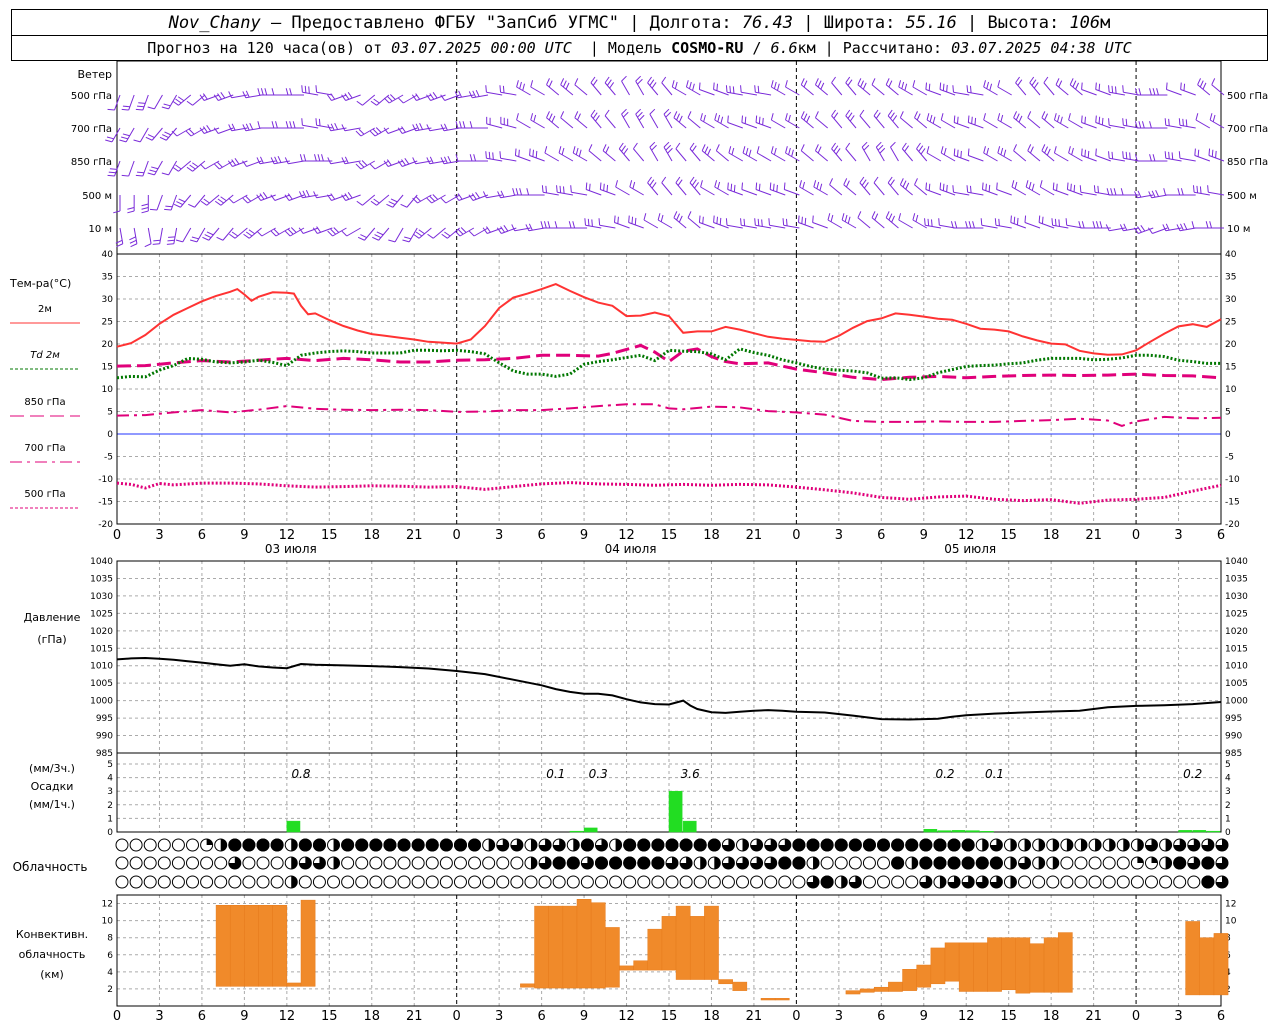  What do you see at coordinates (697, 948) in the screenshot?
I see `conv-bar` at bounding box center [697, 948].